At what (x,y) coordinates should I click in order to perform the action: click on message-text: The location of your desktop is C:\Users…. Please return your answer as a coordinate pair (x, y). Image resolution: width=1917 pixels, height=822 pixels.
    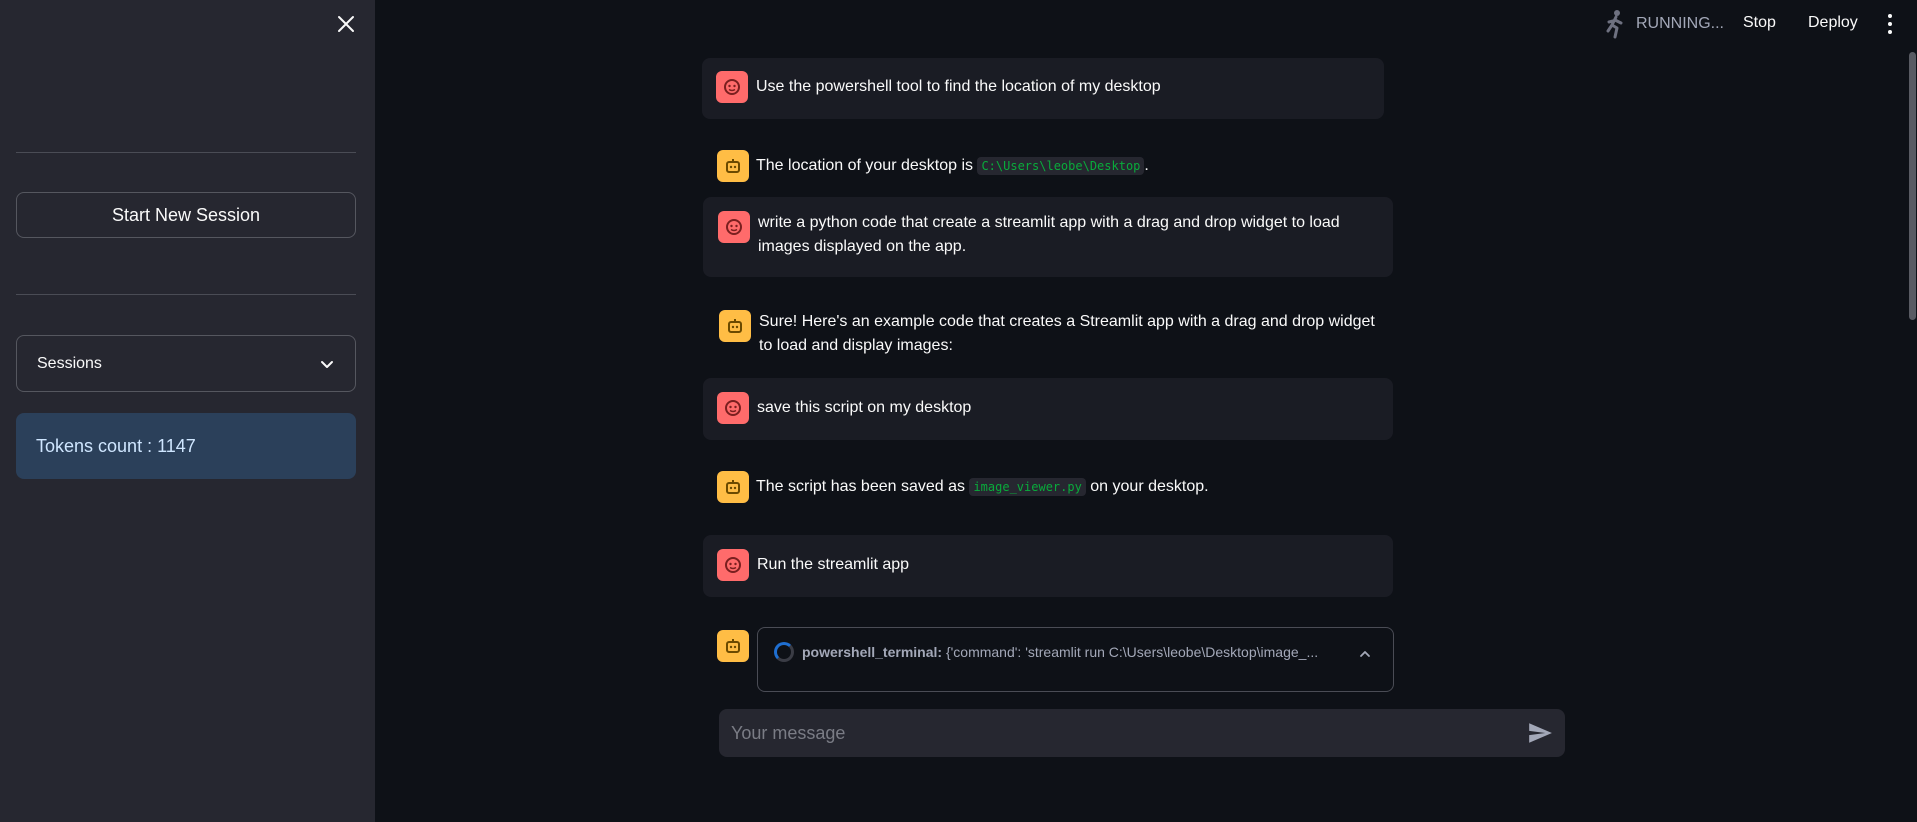
    Looking at the image, I should click on (952, 166).